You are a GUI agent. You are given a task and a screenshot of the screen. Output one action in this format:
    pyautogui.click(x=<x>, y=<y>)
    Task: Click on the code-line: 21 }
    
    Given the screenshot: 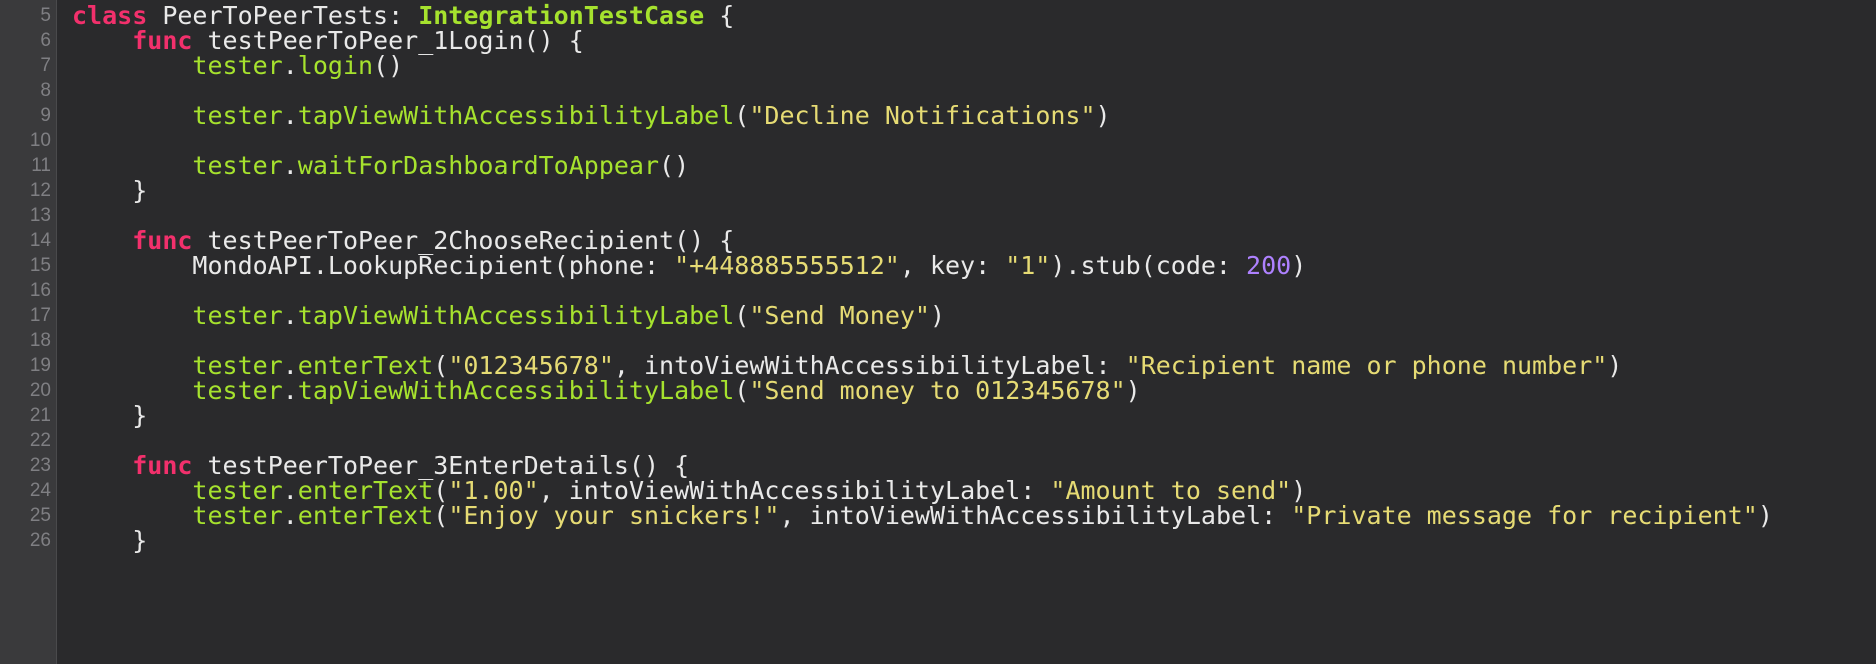 What is the action you would take?
    pyautogui.click(x=938, y=415)
    